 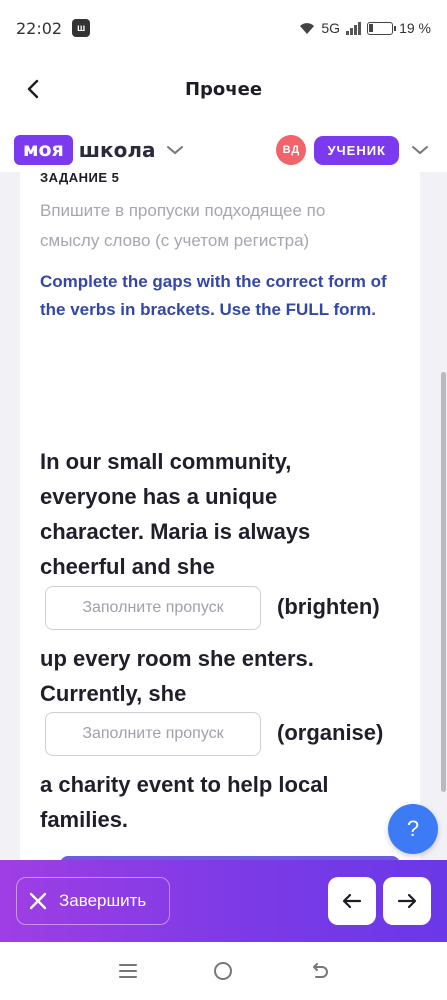 I want to click on finish-label: Завершить, so click(x=103, y=900).